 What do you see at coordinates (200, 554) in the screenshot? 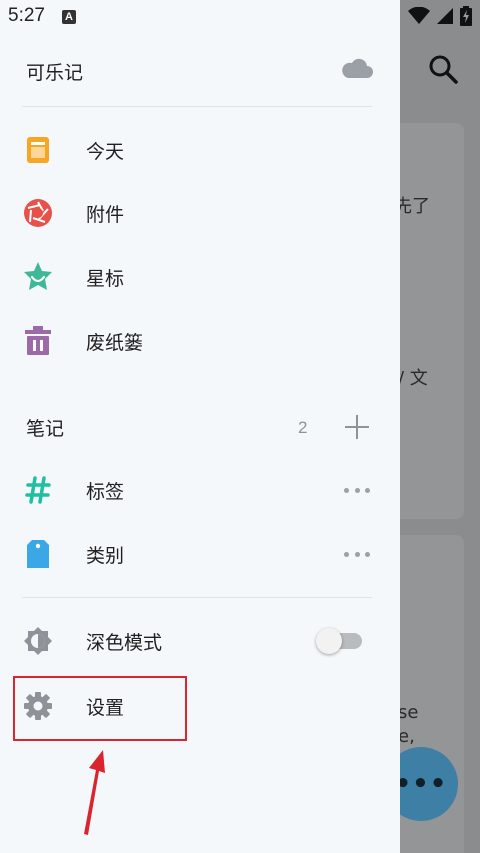
I see `nav-item-categories: 类别` at bounding box center [200, 554].